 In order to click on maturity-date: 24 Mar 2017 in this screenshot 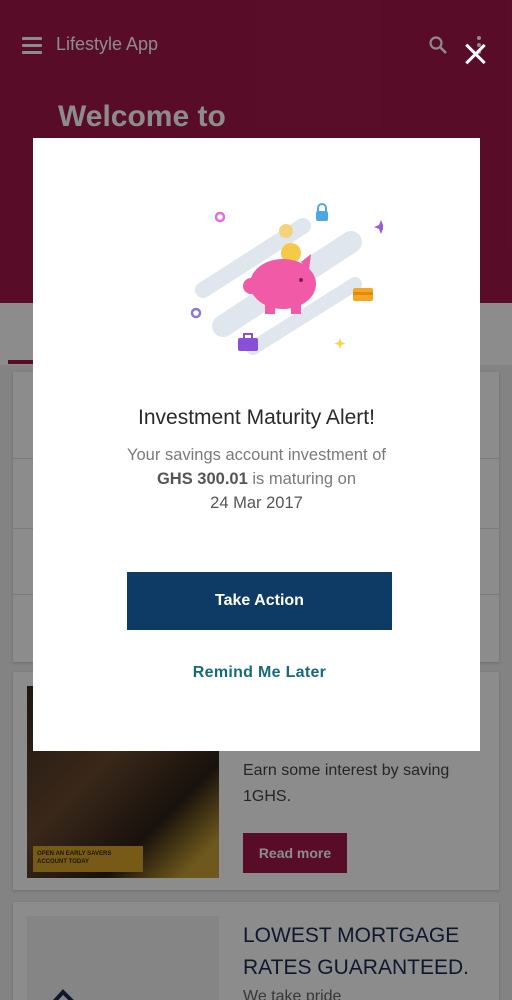, I will do `click(256, 503)`.